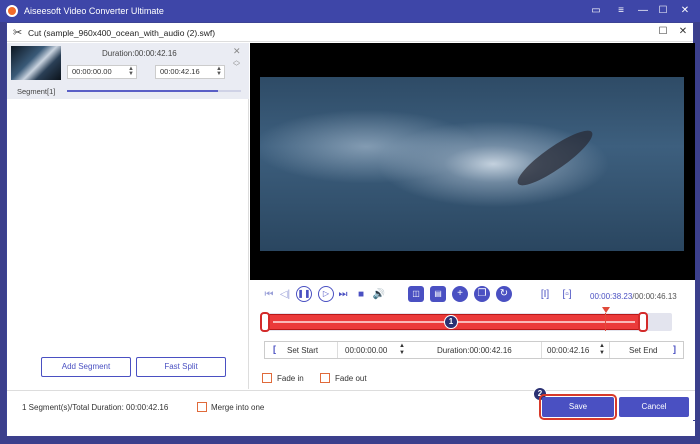 The image size is (700, 444). What do you see at coordinates (92, 71) in the screenshot?
I see `segment-start-value: 00:00:00.00` at bounding box center [92, 71].